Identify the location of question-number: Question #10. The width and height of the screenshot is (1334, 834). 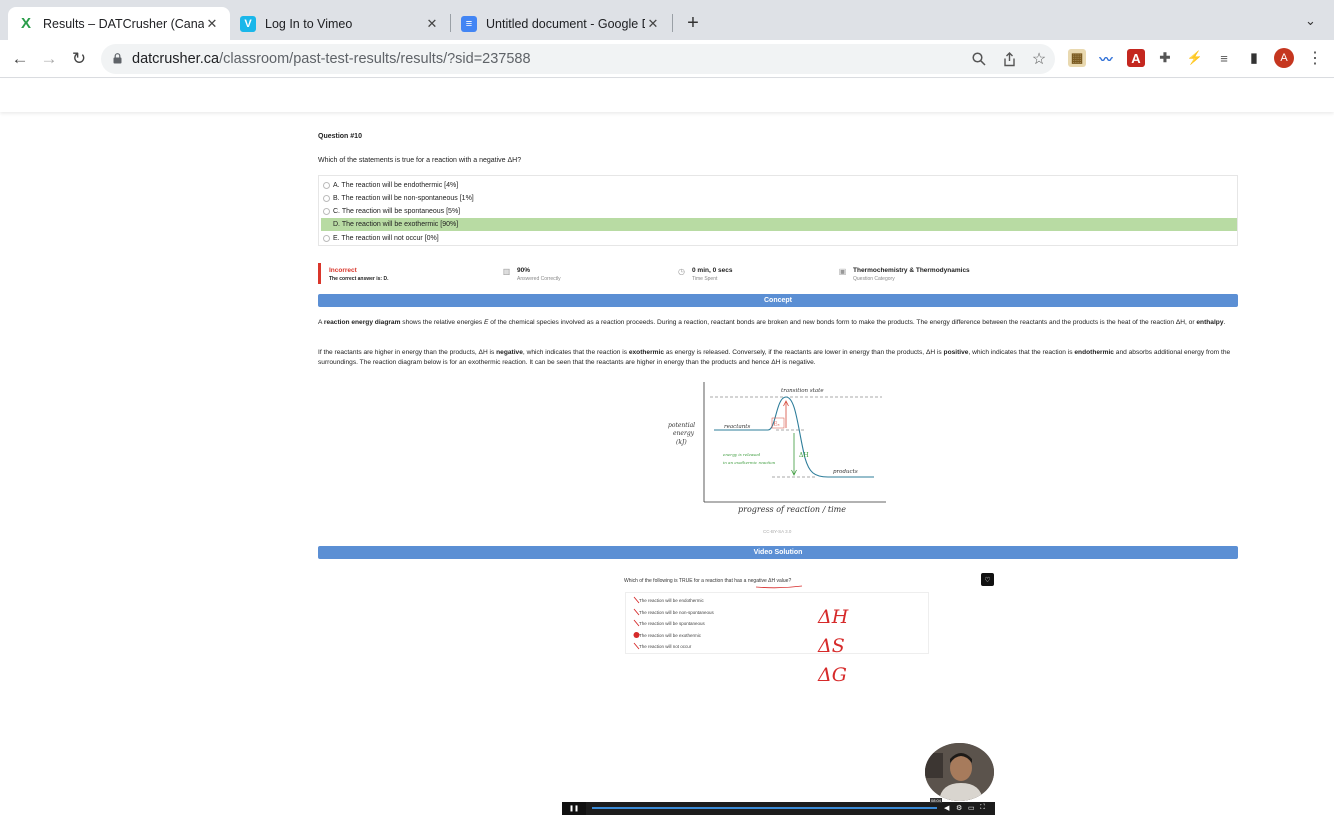
(340, 136).